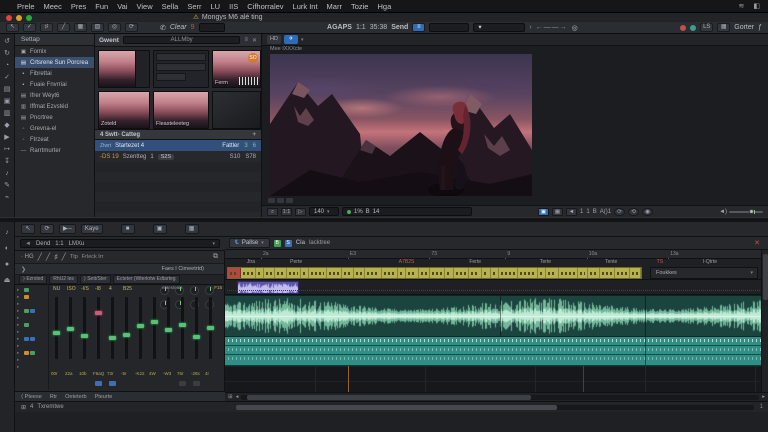  I want to click on status-menu-icon: ◧, so click(756, 6).